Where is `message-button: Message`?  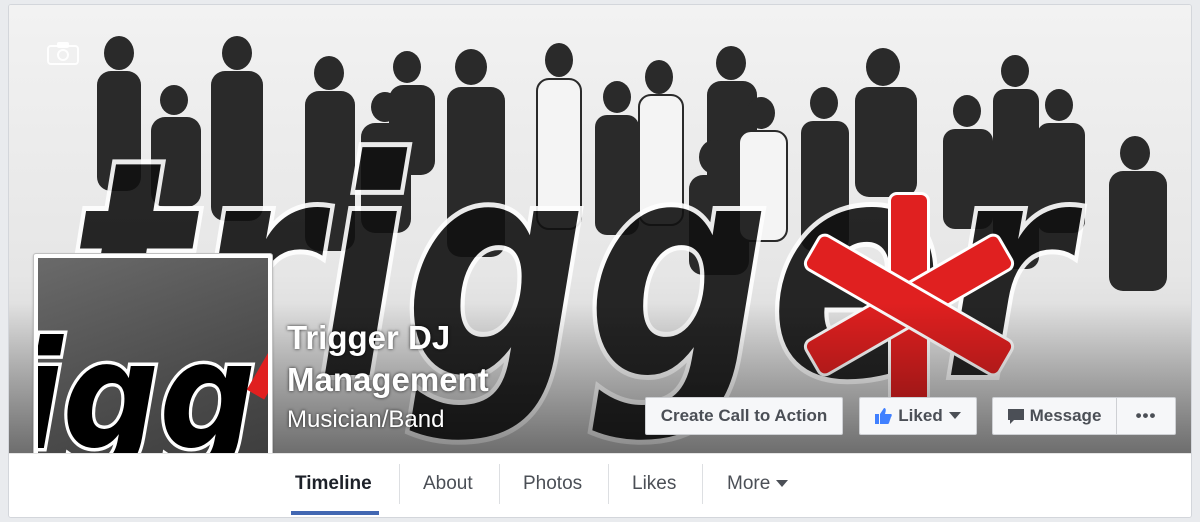 message-button: Message is located at coordinates (1054, 416).